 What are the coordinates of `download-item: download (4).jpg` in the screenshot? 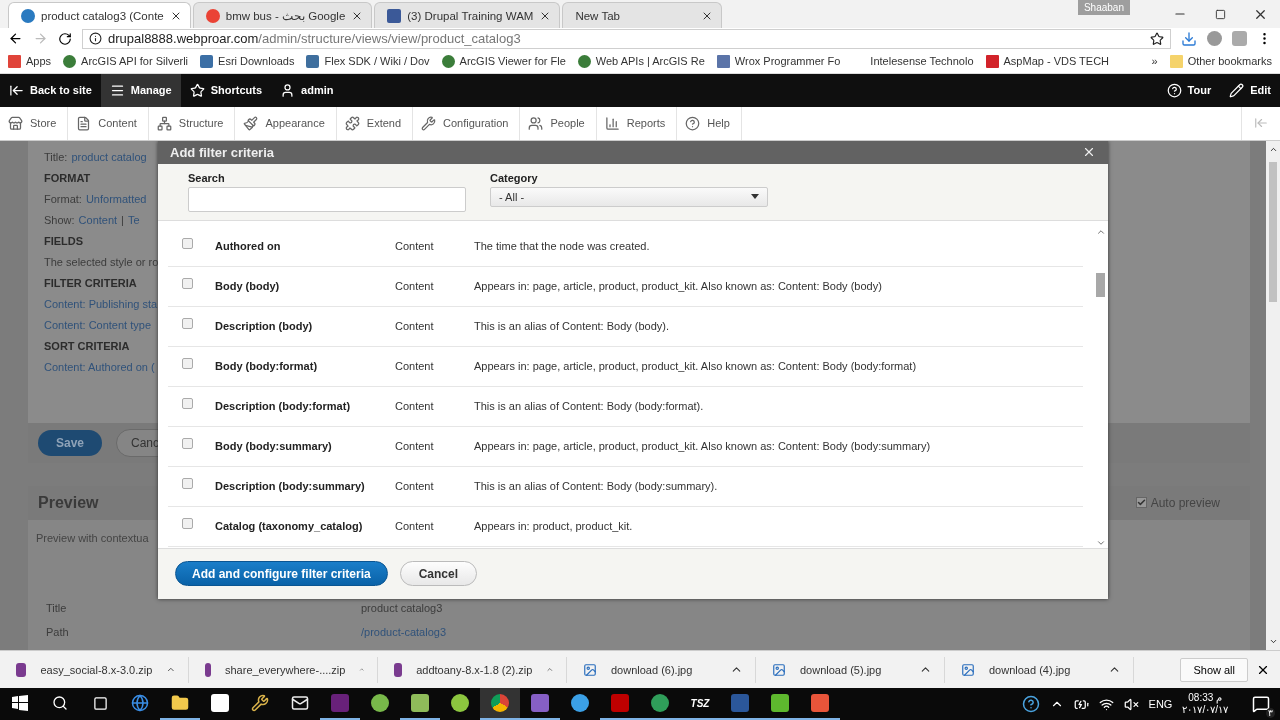 It's located at (1039, 669).